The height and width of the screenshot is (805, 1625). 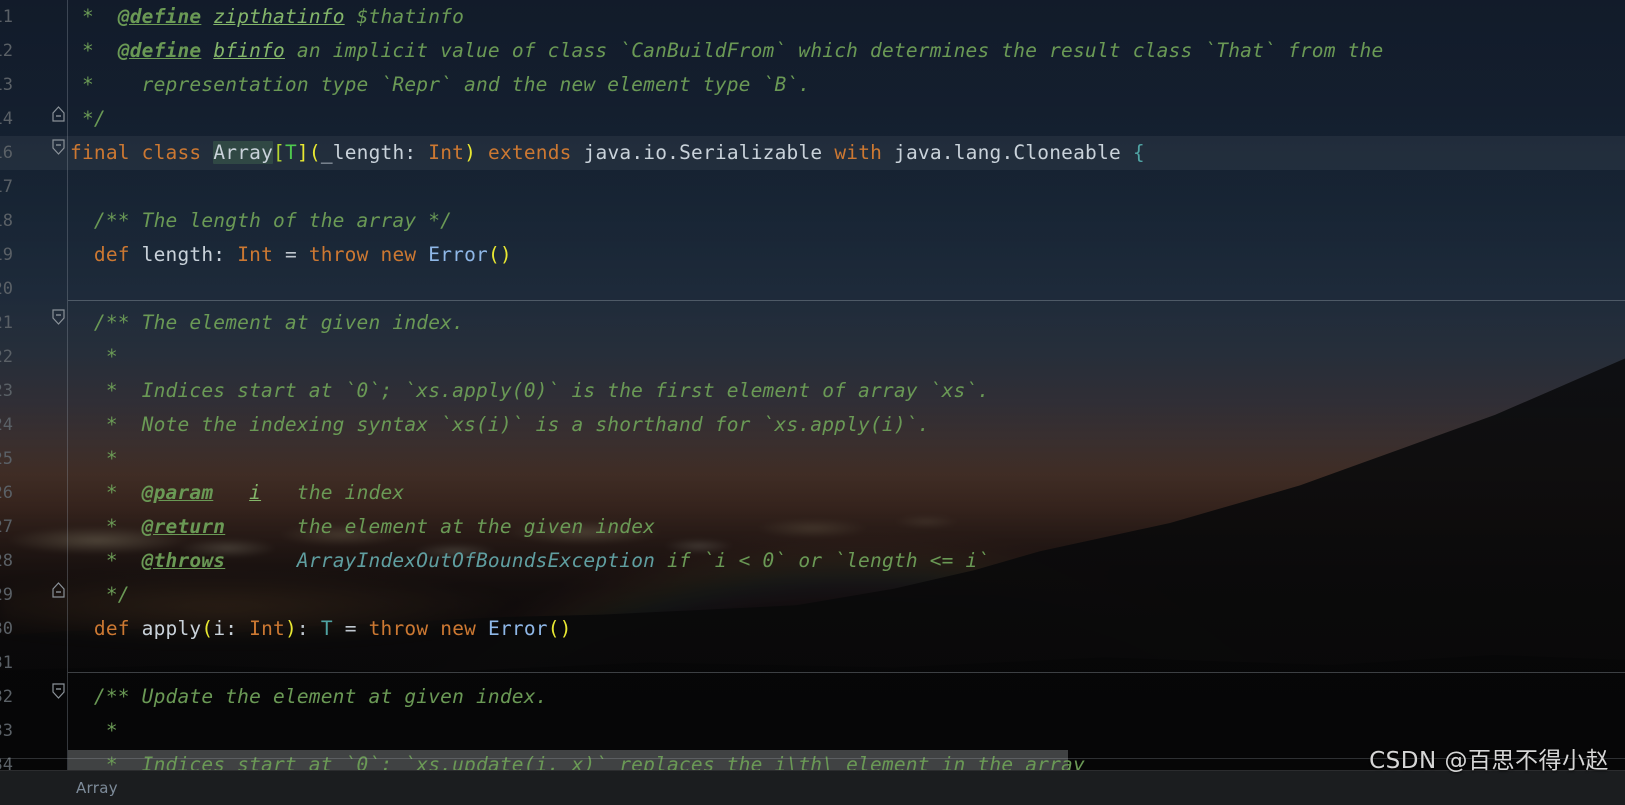 I want to click on gutter-line-number: 20, so click(x=34, y=289).